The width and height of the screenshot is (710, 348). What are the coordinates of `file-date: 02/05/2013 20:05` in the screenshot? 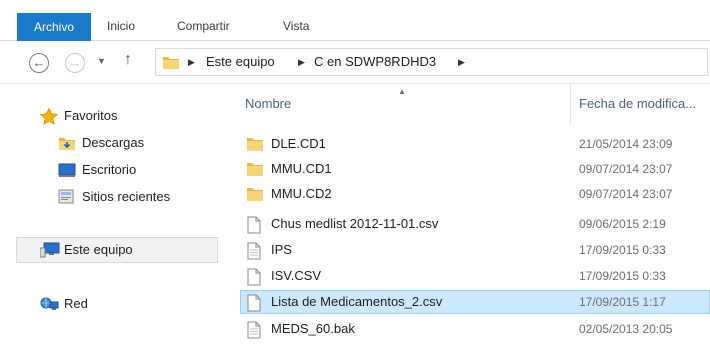 It's located at (626, 329).